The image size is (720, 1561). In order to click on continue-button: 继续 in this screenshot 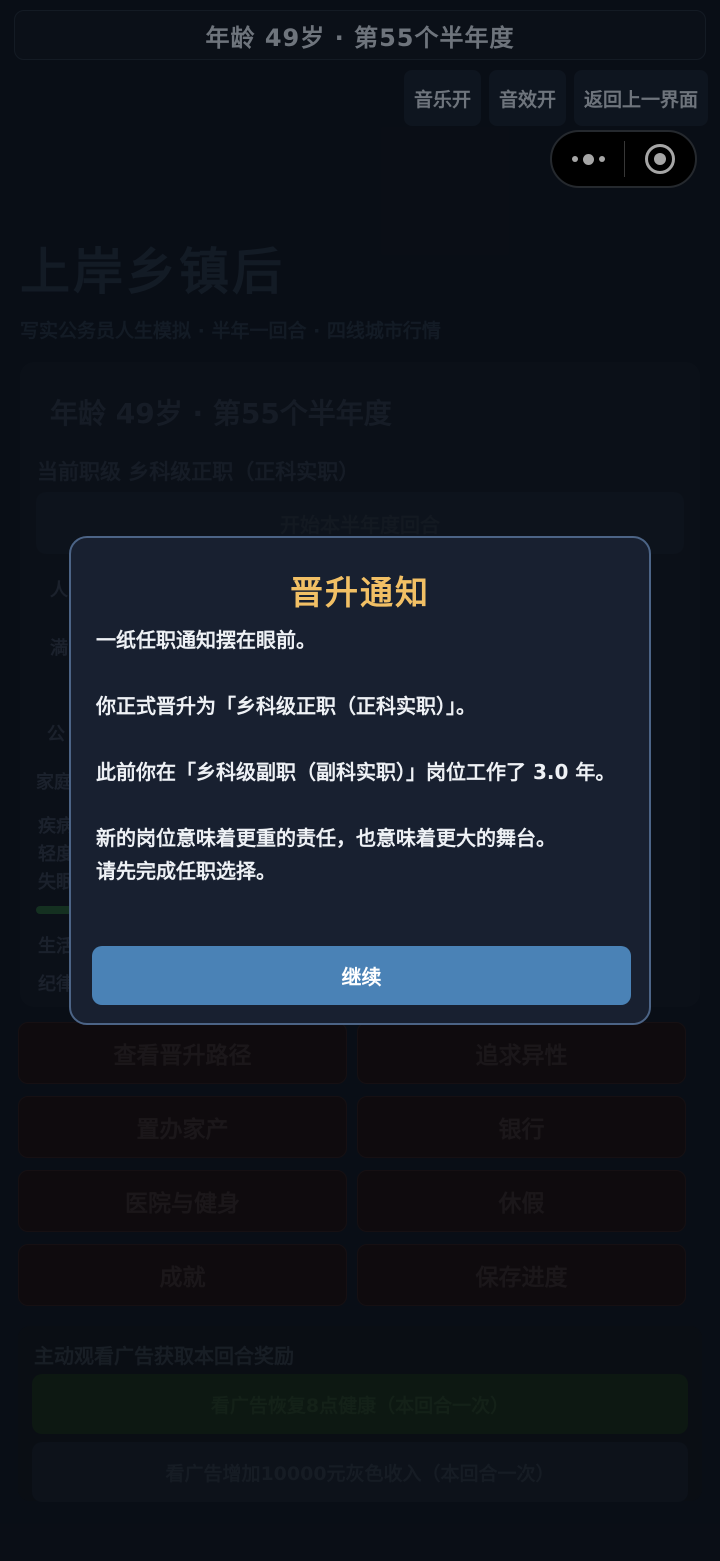, I will do `click(361, 975)`.